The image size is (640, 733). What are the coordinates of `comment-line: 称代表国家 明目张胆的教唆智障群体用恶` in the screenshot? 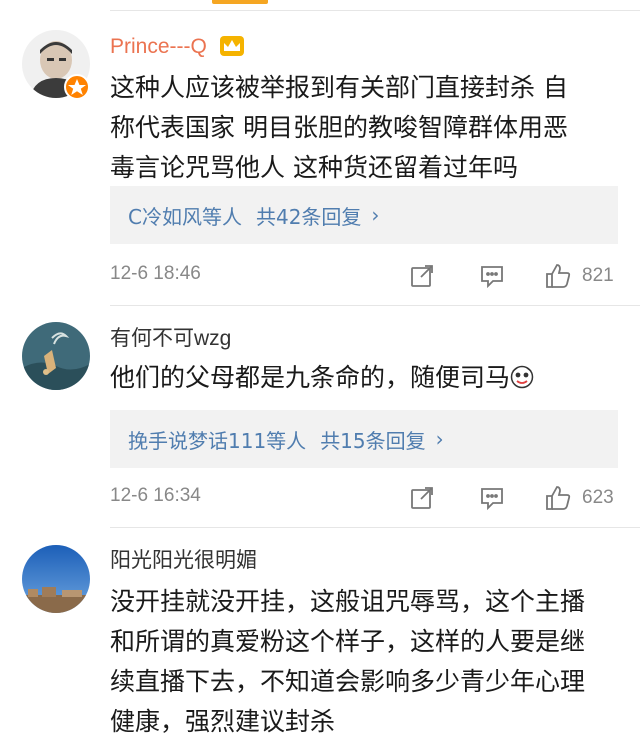 It's located at (339, 127).